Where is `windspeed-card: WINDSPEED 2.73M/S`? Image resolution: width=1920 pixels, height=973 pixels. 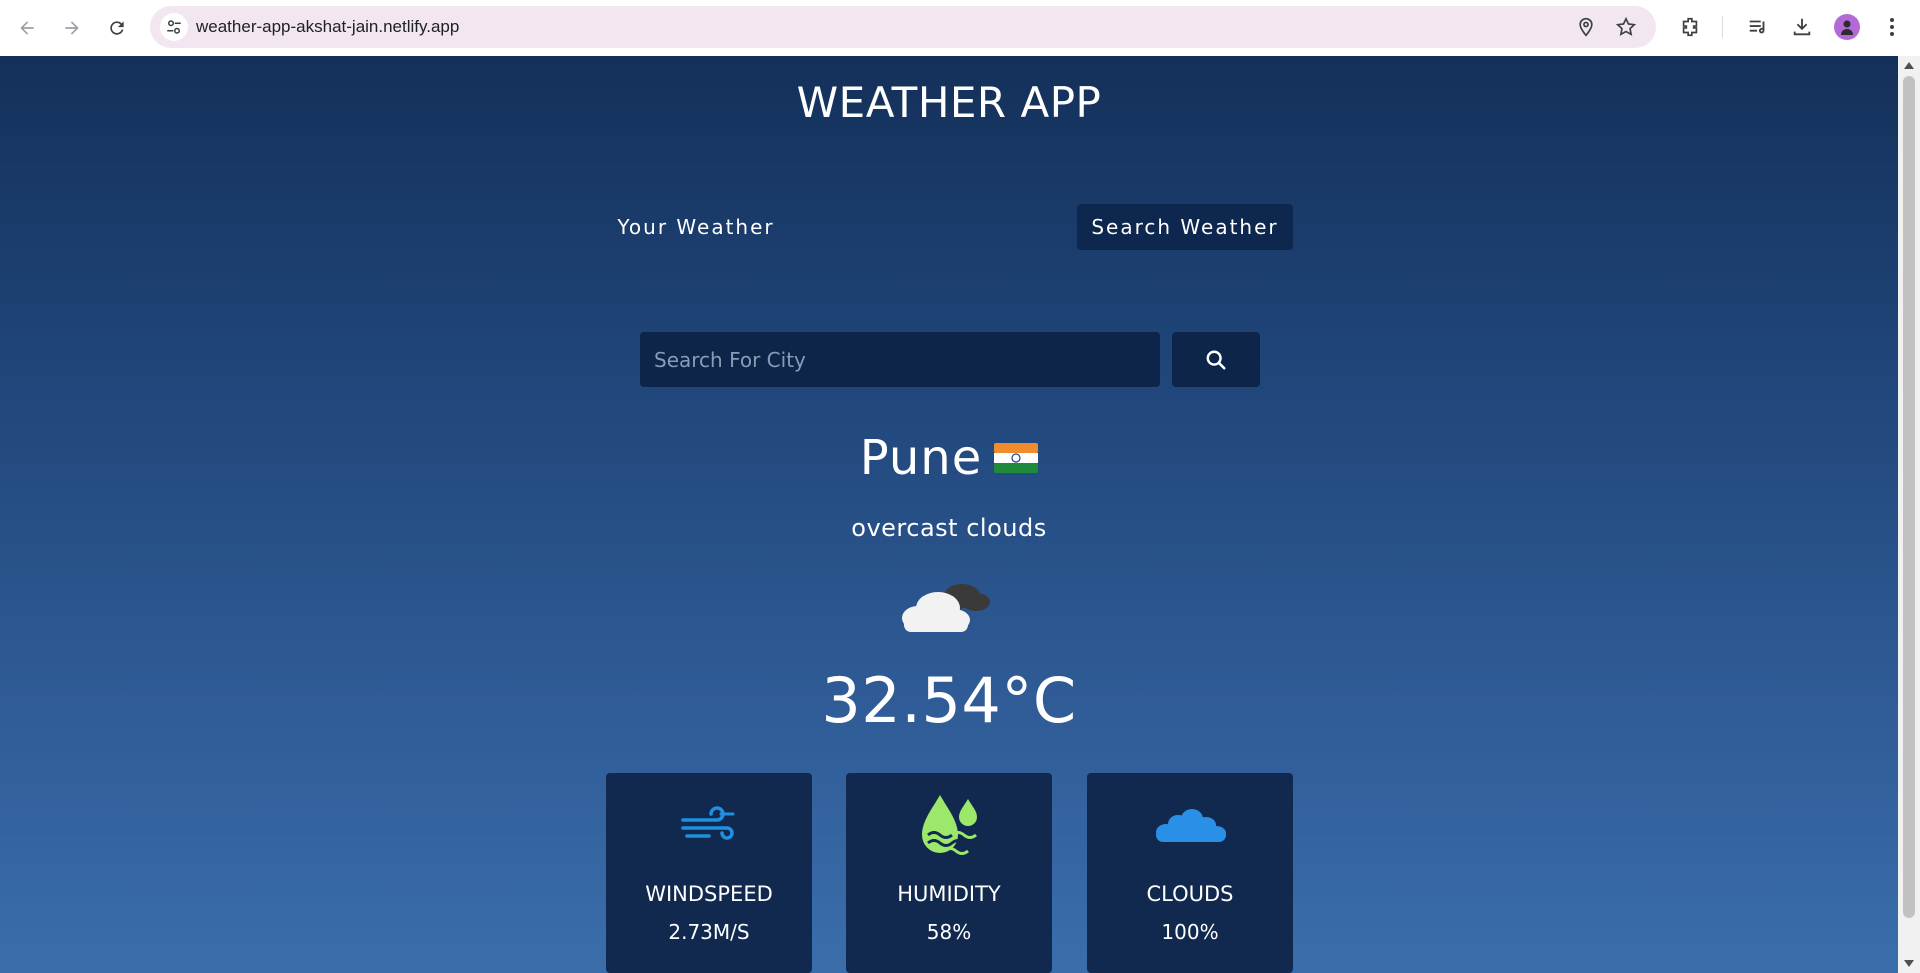
windspeed-card: WINDSPEED 2.73M/S is located at coordinates (709, 873).